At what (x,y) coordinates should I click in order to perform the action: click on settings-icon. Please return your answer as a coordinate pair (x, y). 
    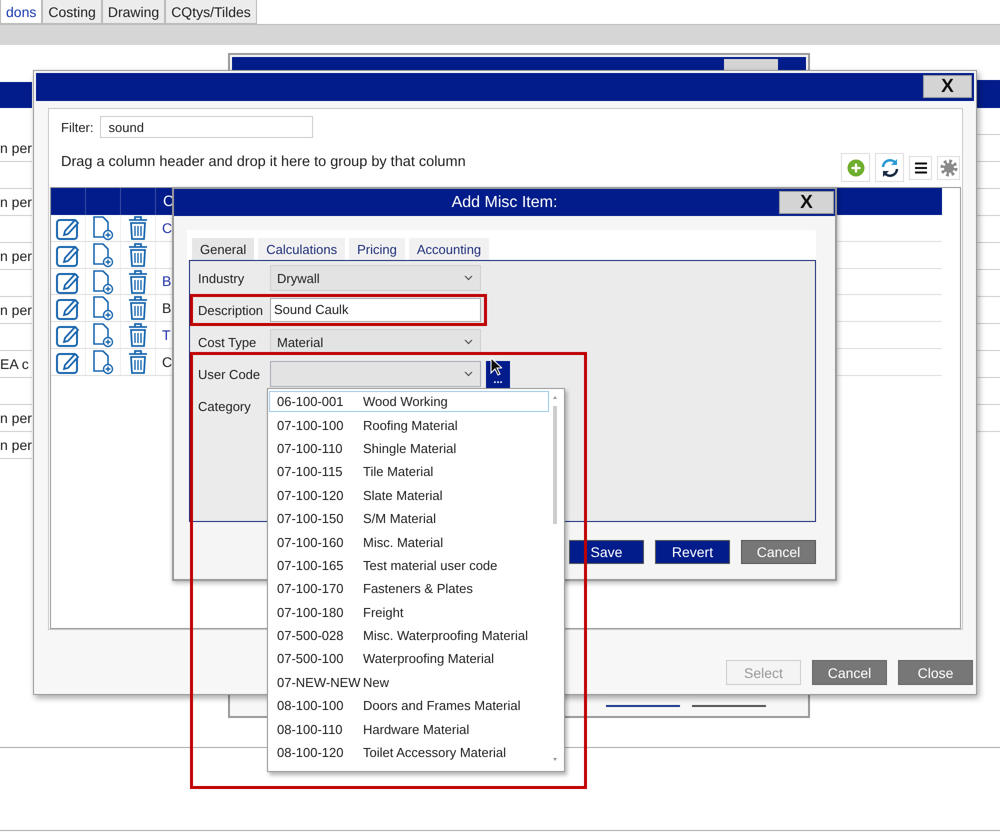
    Looking at the image, I should click on (948, 168).